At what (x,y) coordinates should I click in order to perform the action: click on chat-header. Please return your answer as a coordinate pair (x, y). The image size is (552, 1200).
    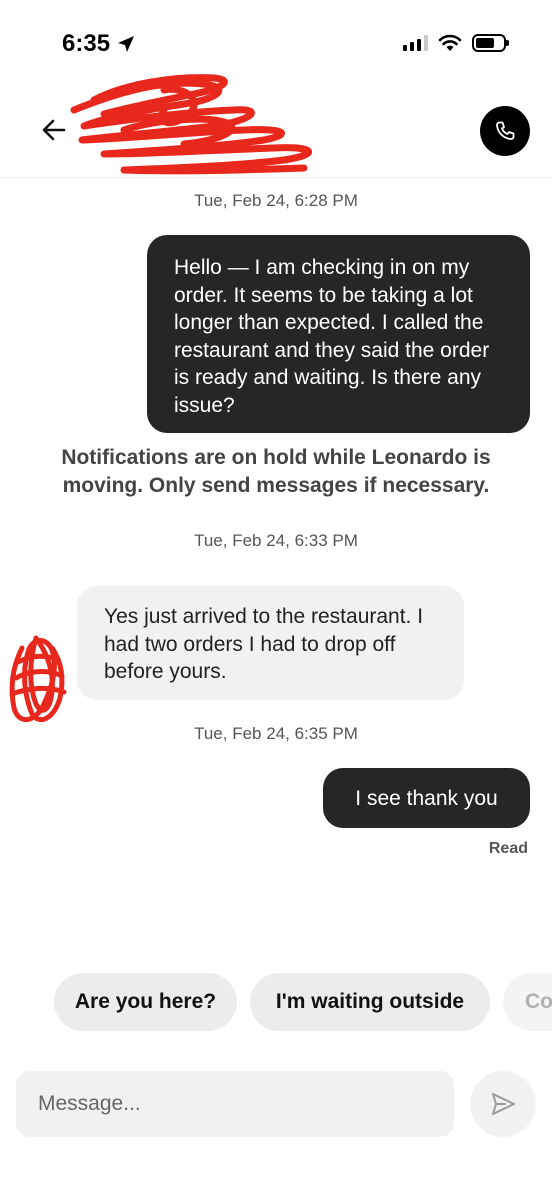
    Looking at the image, I should click on (276, 124).